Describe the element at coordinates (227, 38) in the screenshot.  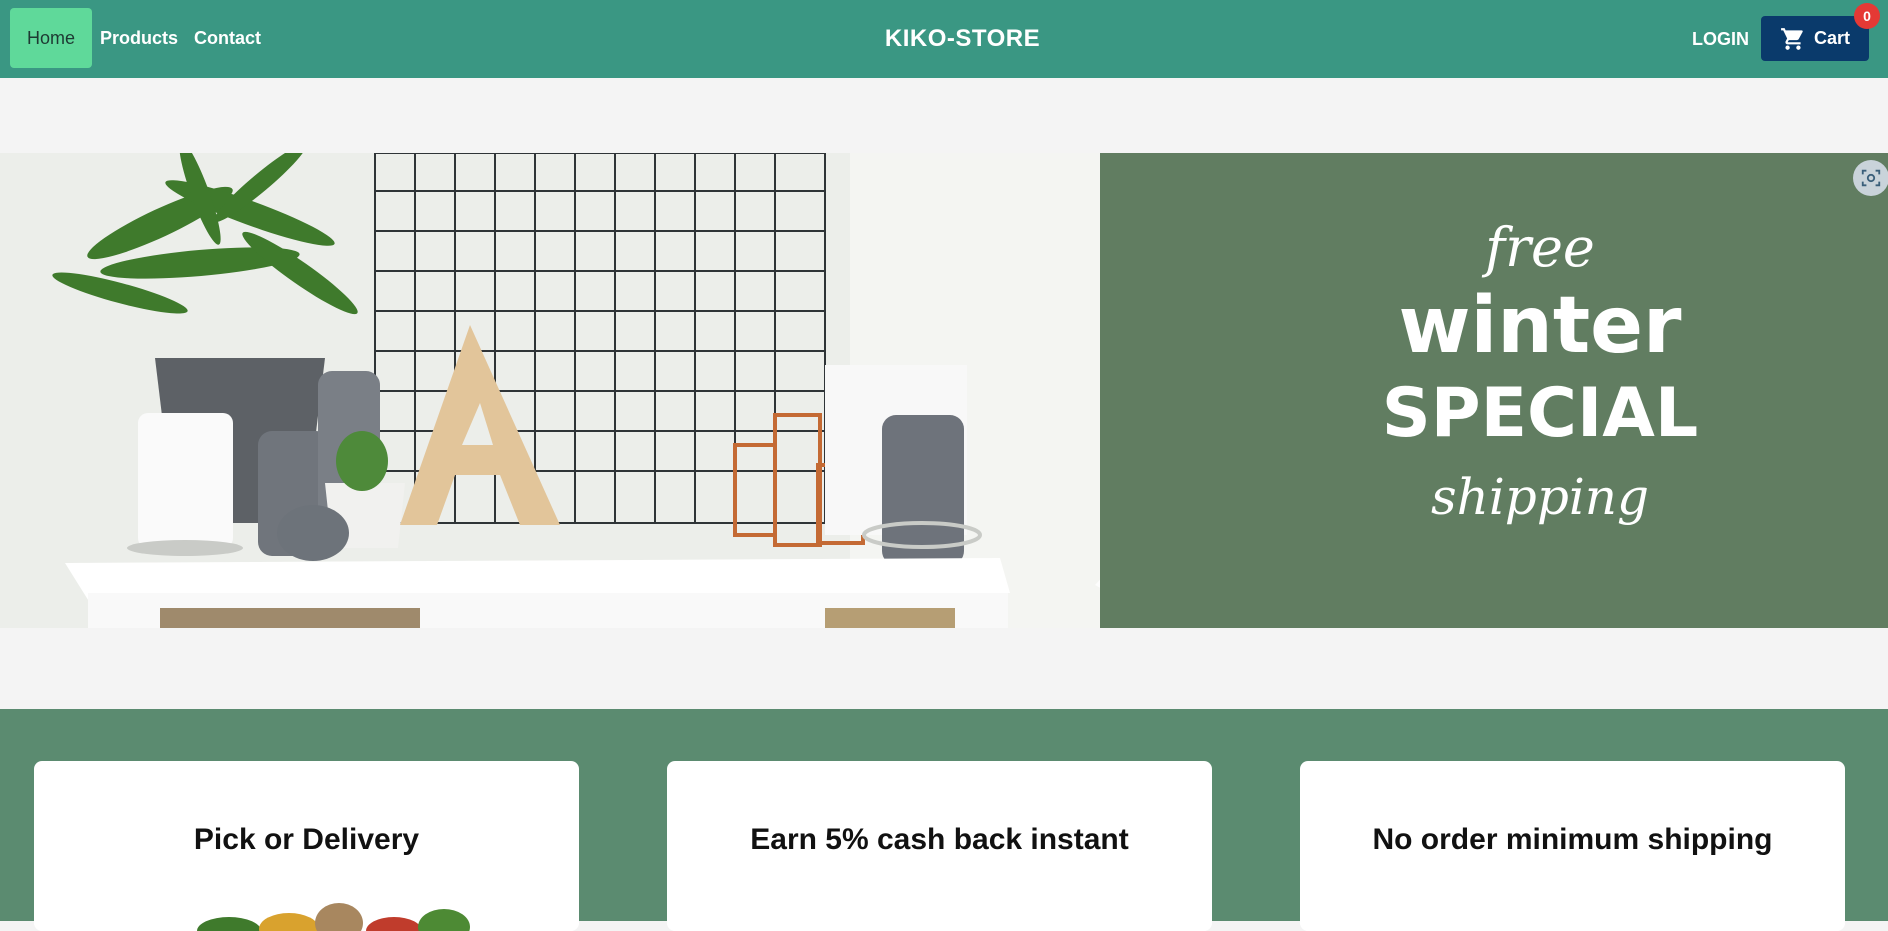
I see `nav-contact-link: Contact` at that location.